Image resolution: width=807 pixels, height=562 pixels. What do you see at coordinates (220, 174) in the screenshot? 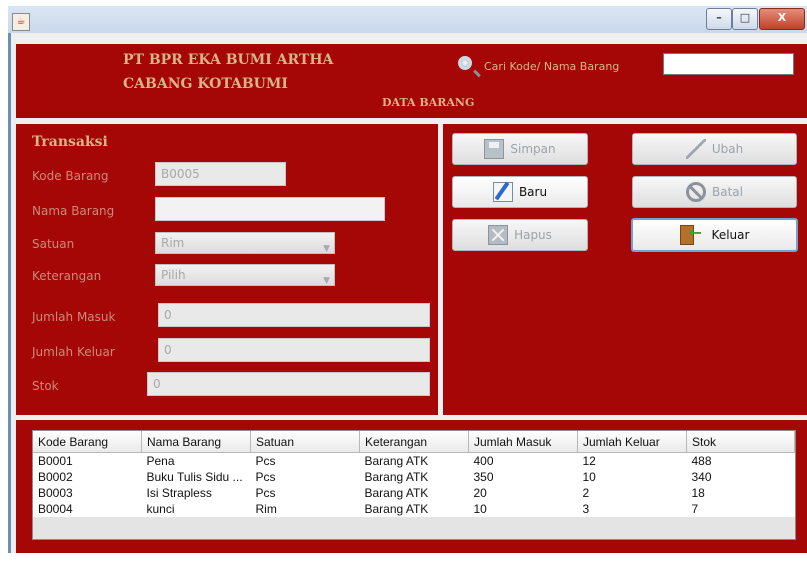
I see `kode-barang-field: B0005` at bounding box center [220, 174].